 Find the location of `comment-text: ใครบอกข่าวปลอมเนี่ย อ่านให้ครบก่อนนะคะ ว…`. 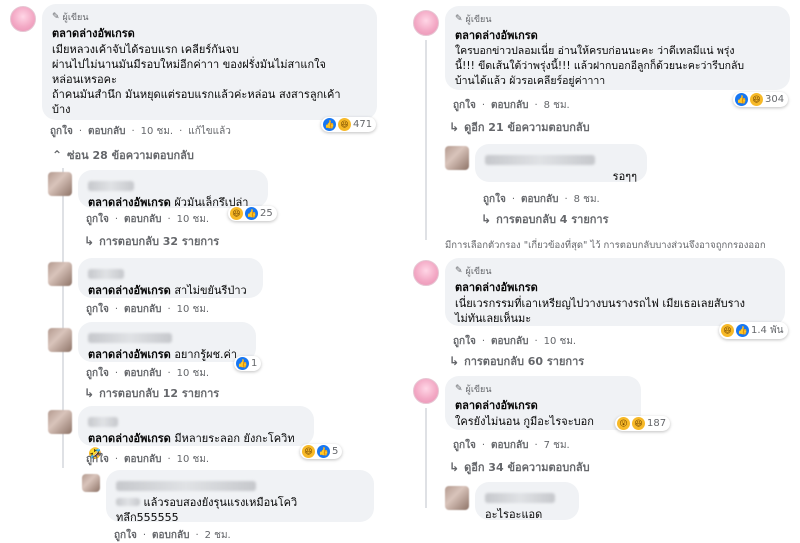

comment-text: ใครบอกข่าวปลอมเนี่ย อ่านให้ครบก่อนนะคะ ว… is located at coordinates (600, 66).